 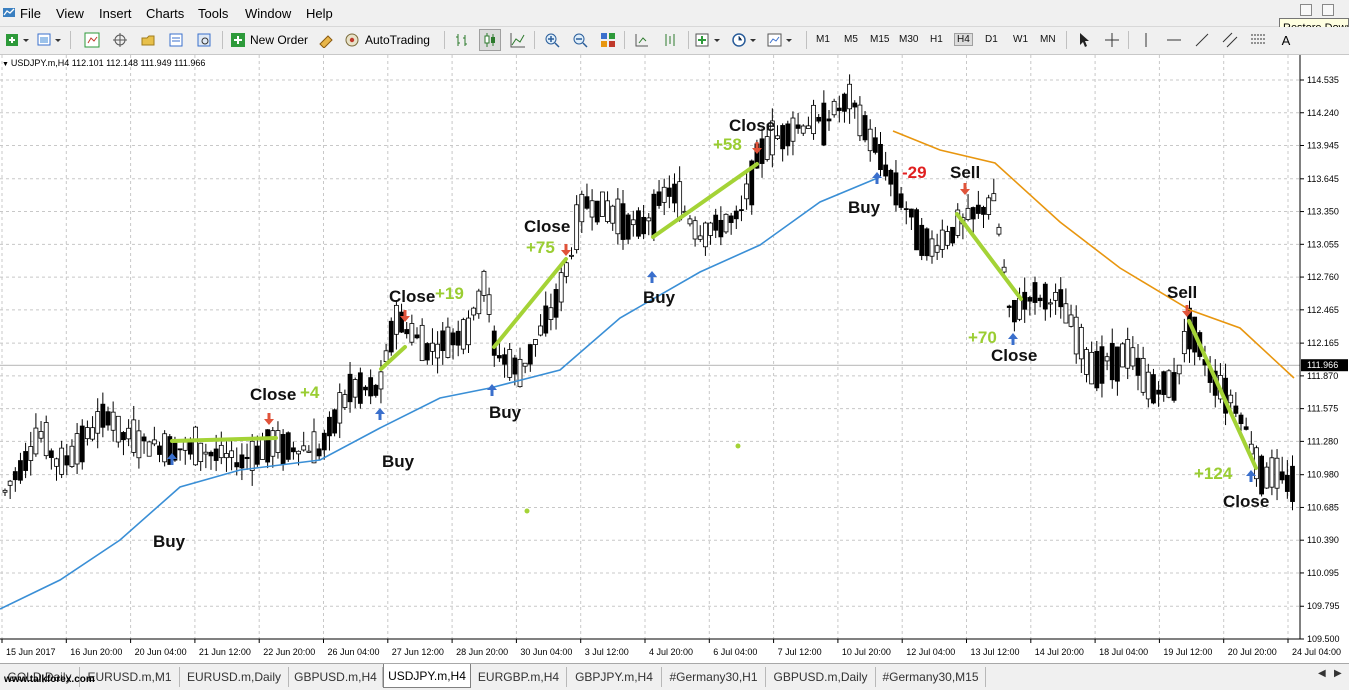 What do you see at coordinates (1230, 40) in the screenshot?
I see `equidistant-channel-button` at bounding box center [1230, 40].